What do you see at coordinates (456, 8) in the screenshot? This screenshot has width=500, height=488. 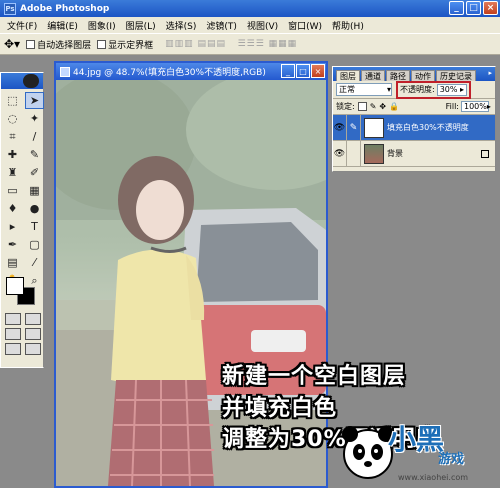 I see `minimize-button: _` at bounding box center [456, 8].